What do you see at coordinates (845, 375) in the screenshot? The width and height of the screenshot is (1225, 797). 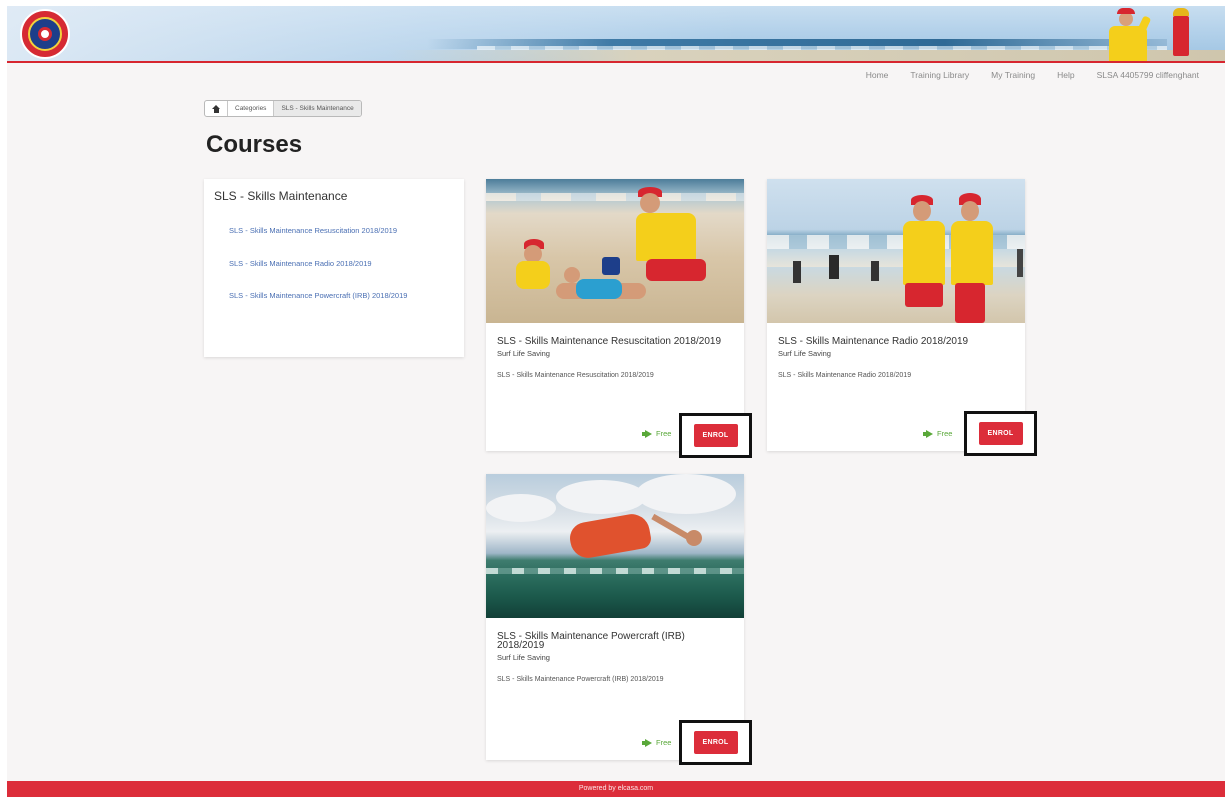 I see `course-description: SLS - Skills Maintenance Radio 2018/2019` at bounding box center [845, 375].